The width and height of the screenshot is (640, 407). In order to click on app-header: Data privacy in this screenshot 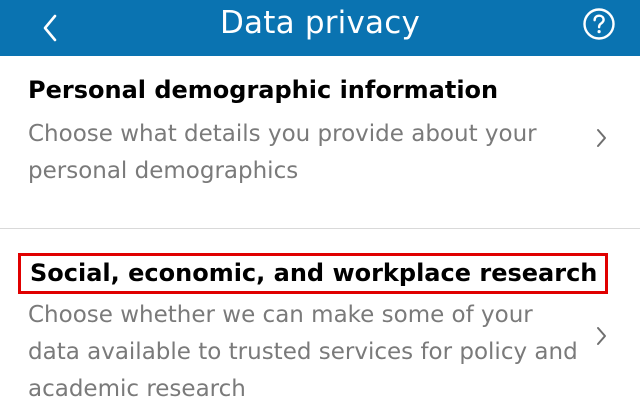, I will do `click(320, 28)`.